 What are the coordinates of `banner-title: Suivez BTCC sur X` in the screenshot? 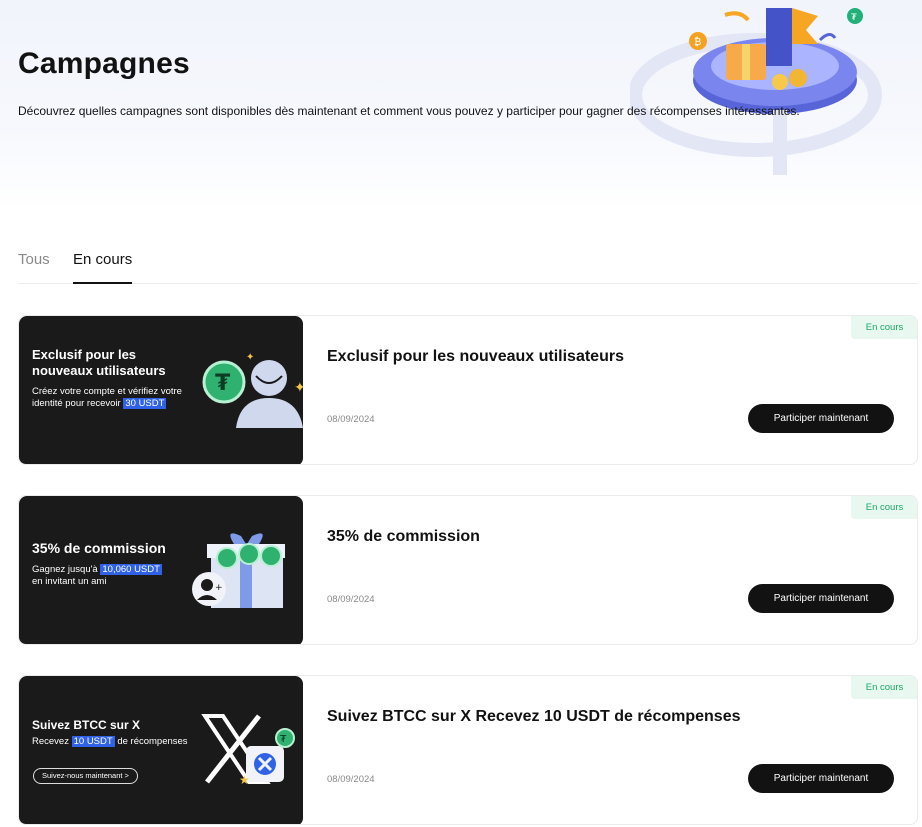 It's located at (86, 725).